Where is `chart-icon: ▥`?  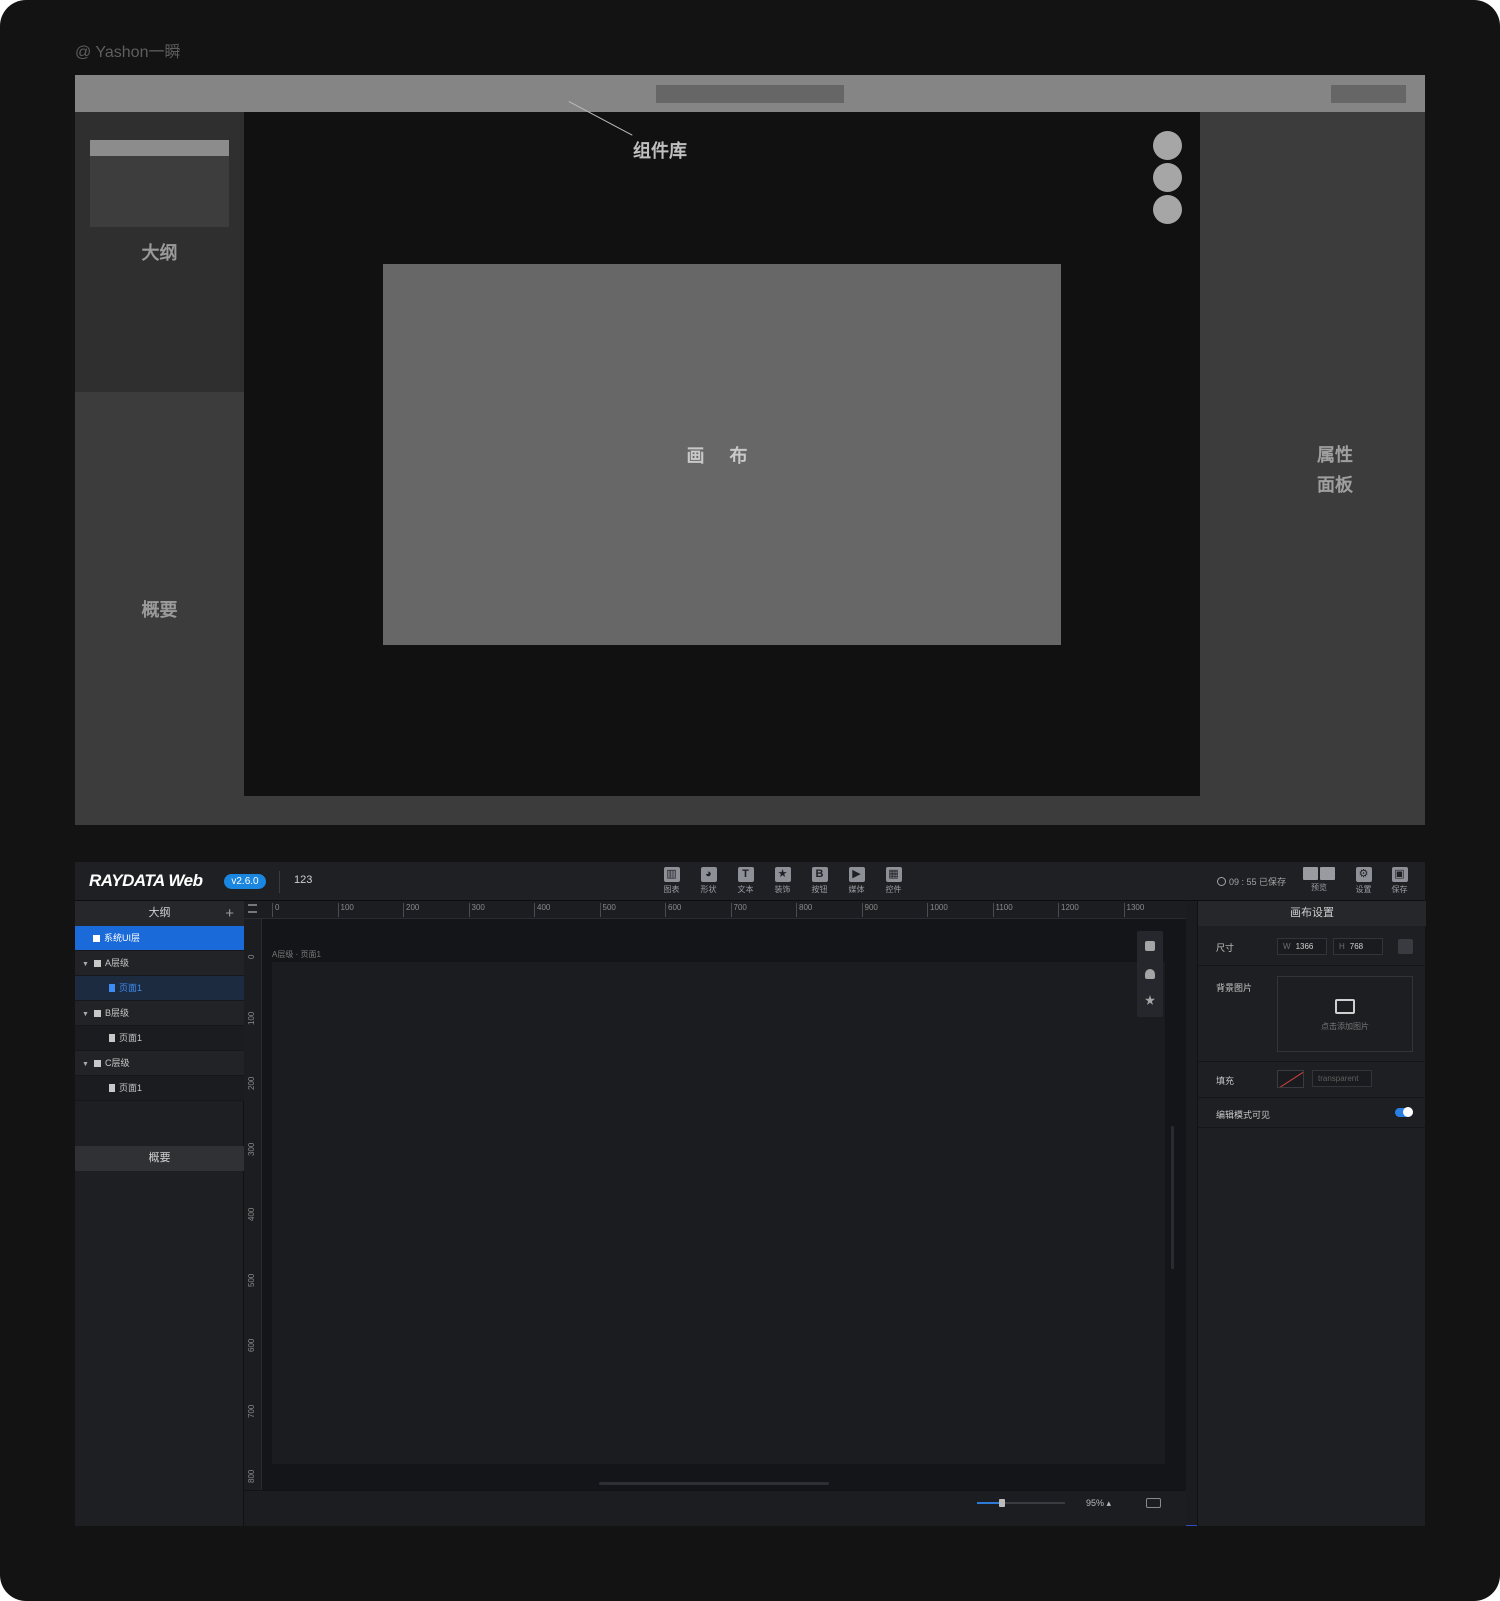
chart-icon: ▥ is located at coordinates (671, 874).